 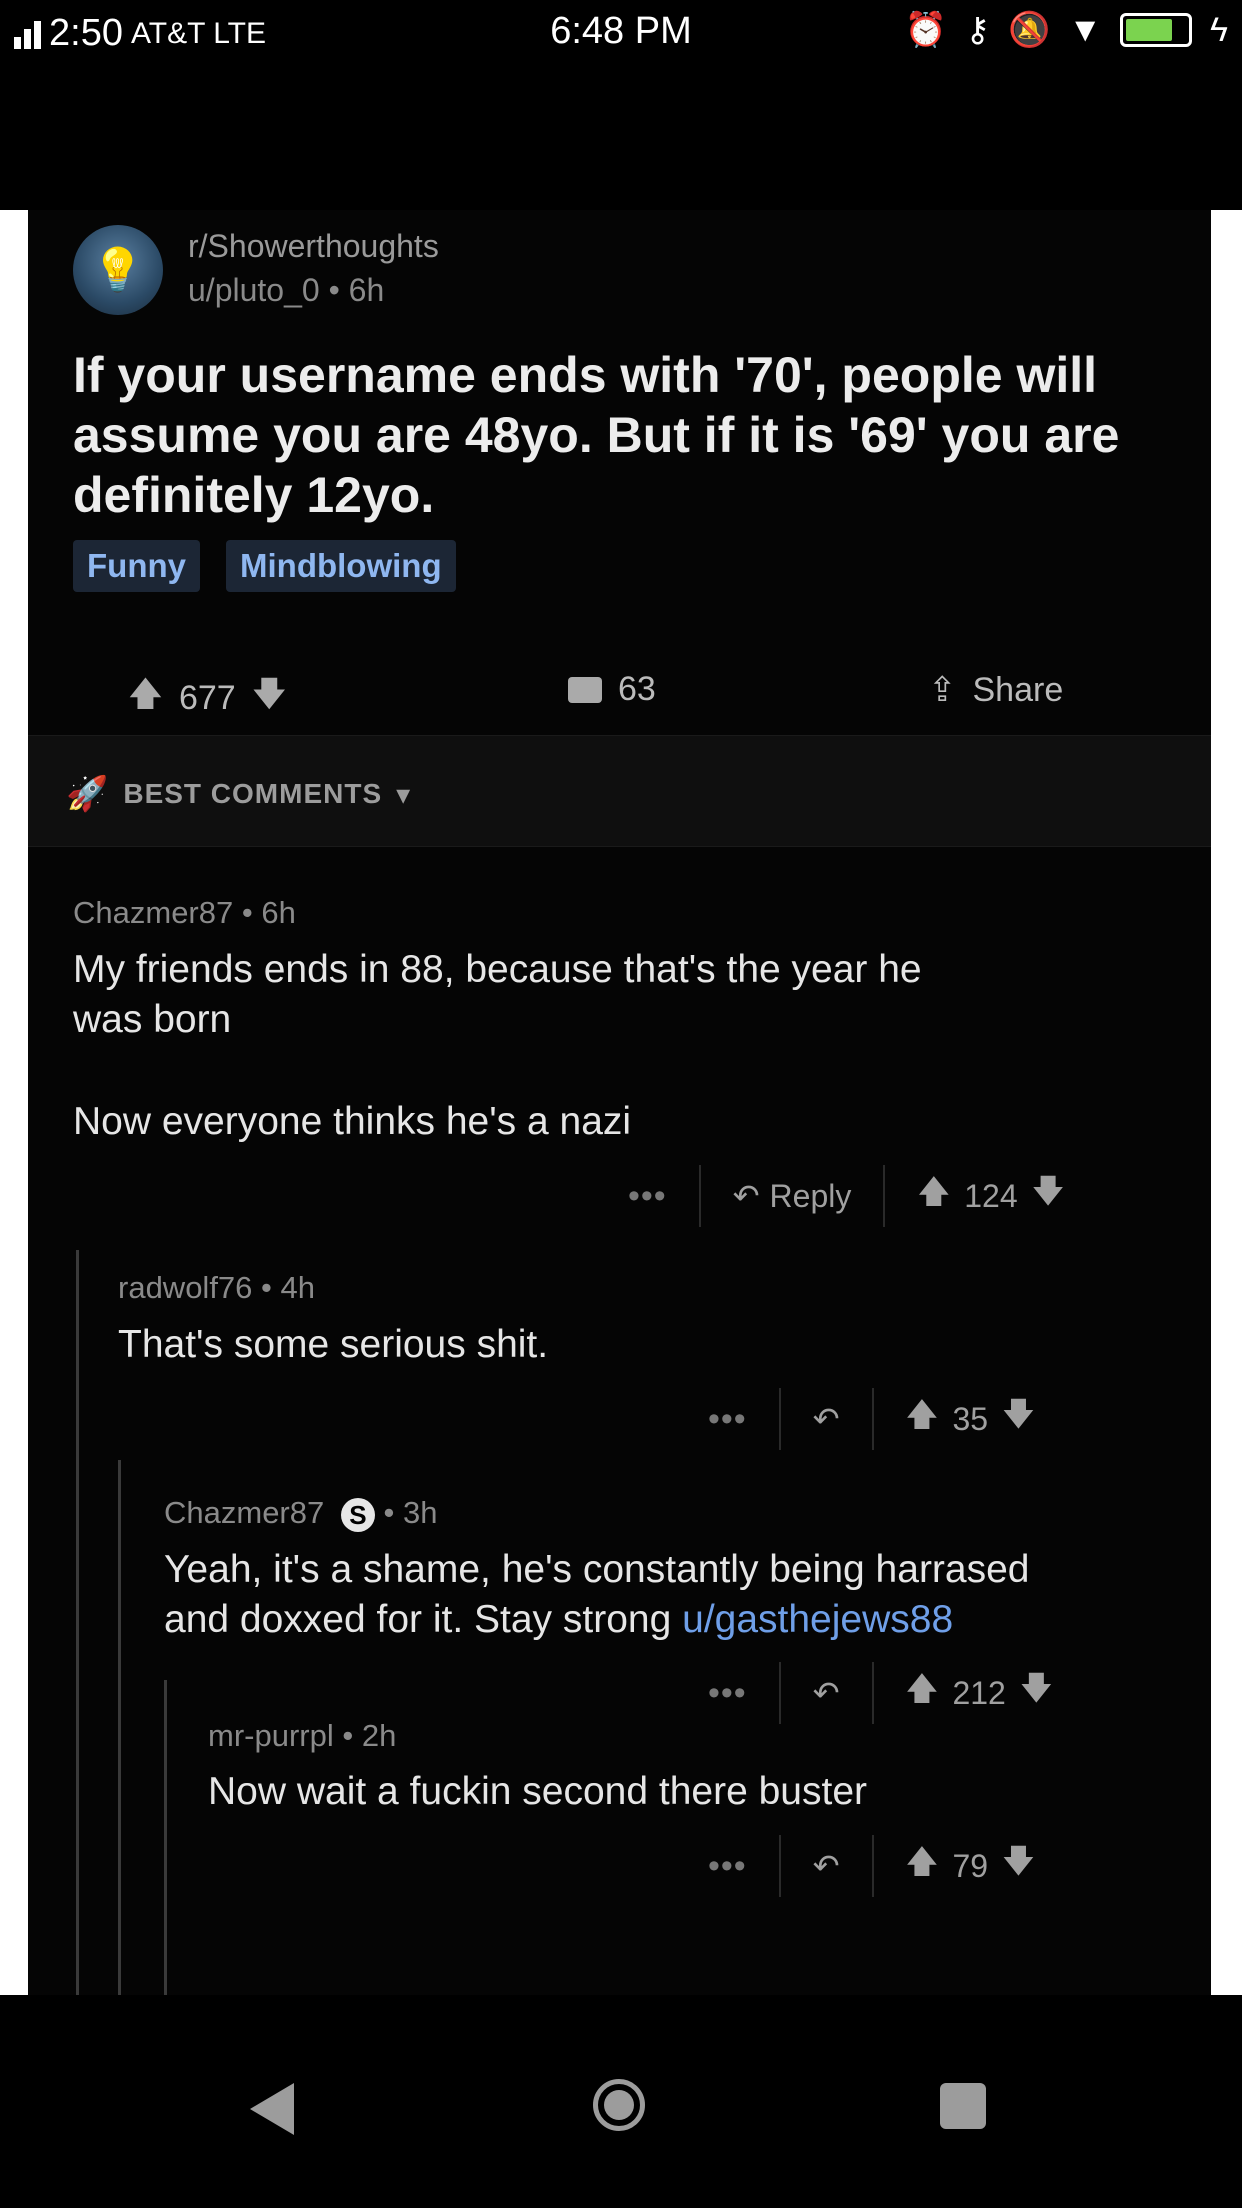 I want to click on reply-button: ↶ Reply, so click(x=792, y=1196).